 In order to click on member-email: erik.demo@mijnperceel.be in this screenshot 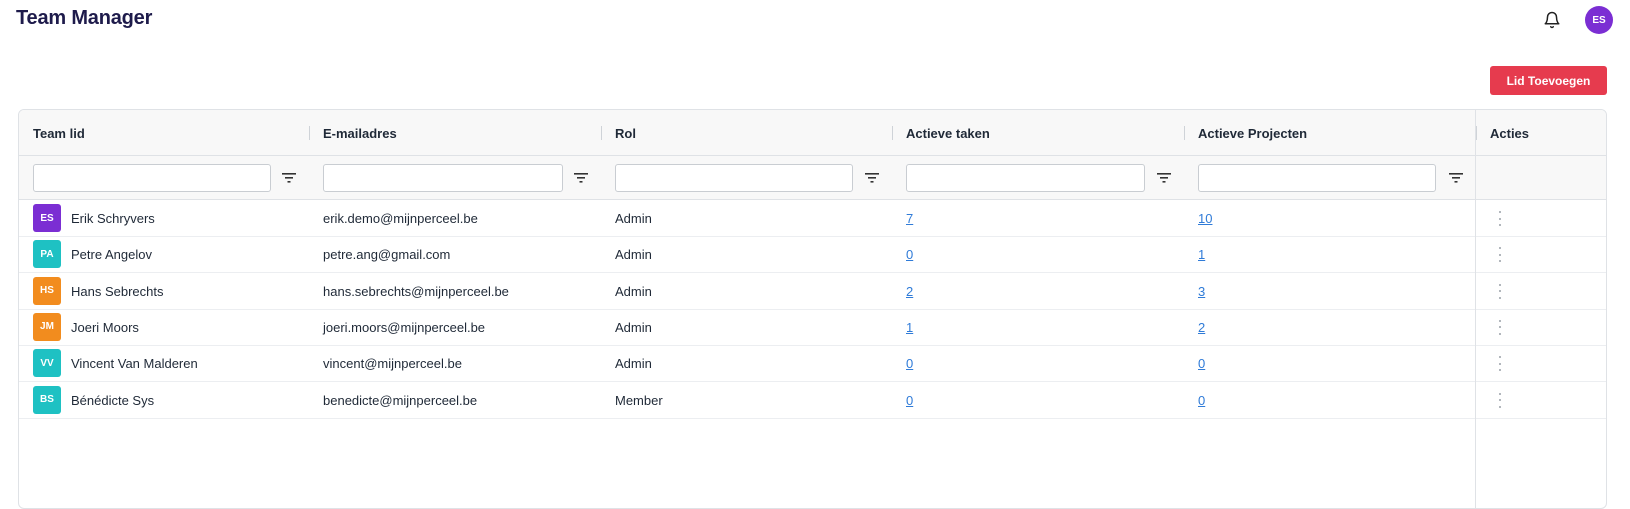, I will do `click(400, 218)`.